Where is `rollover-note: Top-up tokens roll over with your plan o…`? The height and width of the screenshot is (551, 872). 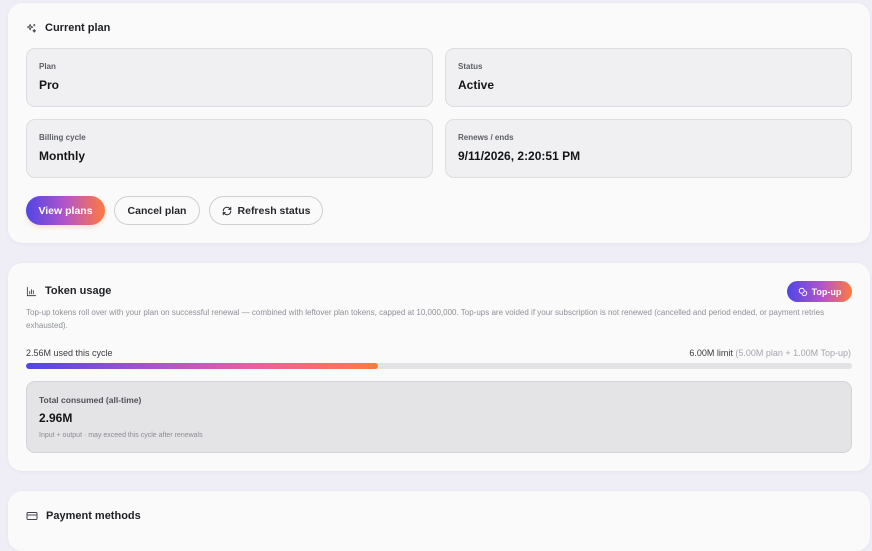
rollover-note: Top-up tokens roll over with your plan o… is located at coordinates (425, 319).